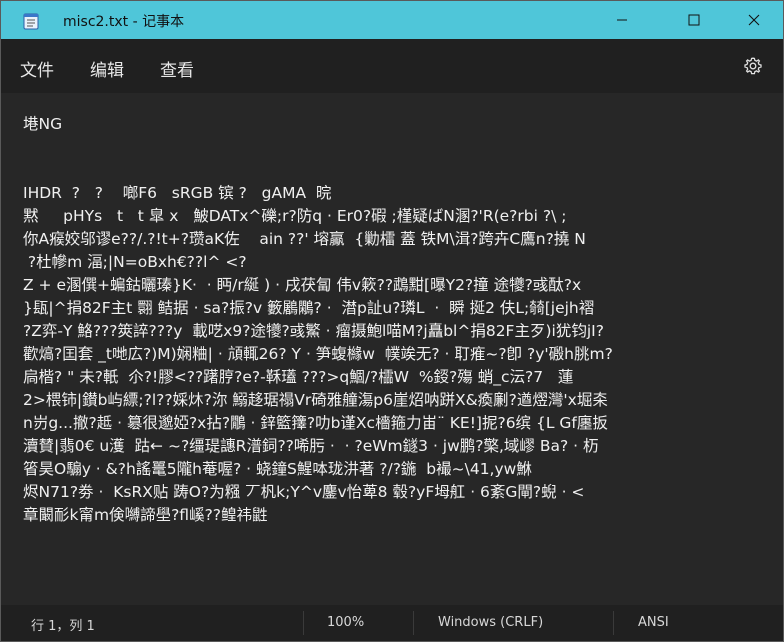 The image size is (784, 642). I want to click on menu-edit: 编辑, so click(107, 68).